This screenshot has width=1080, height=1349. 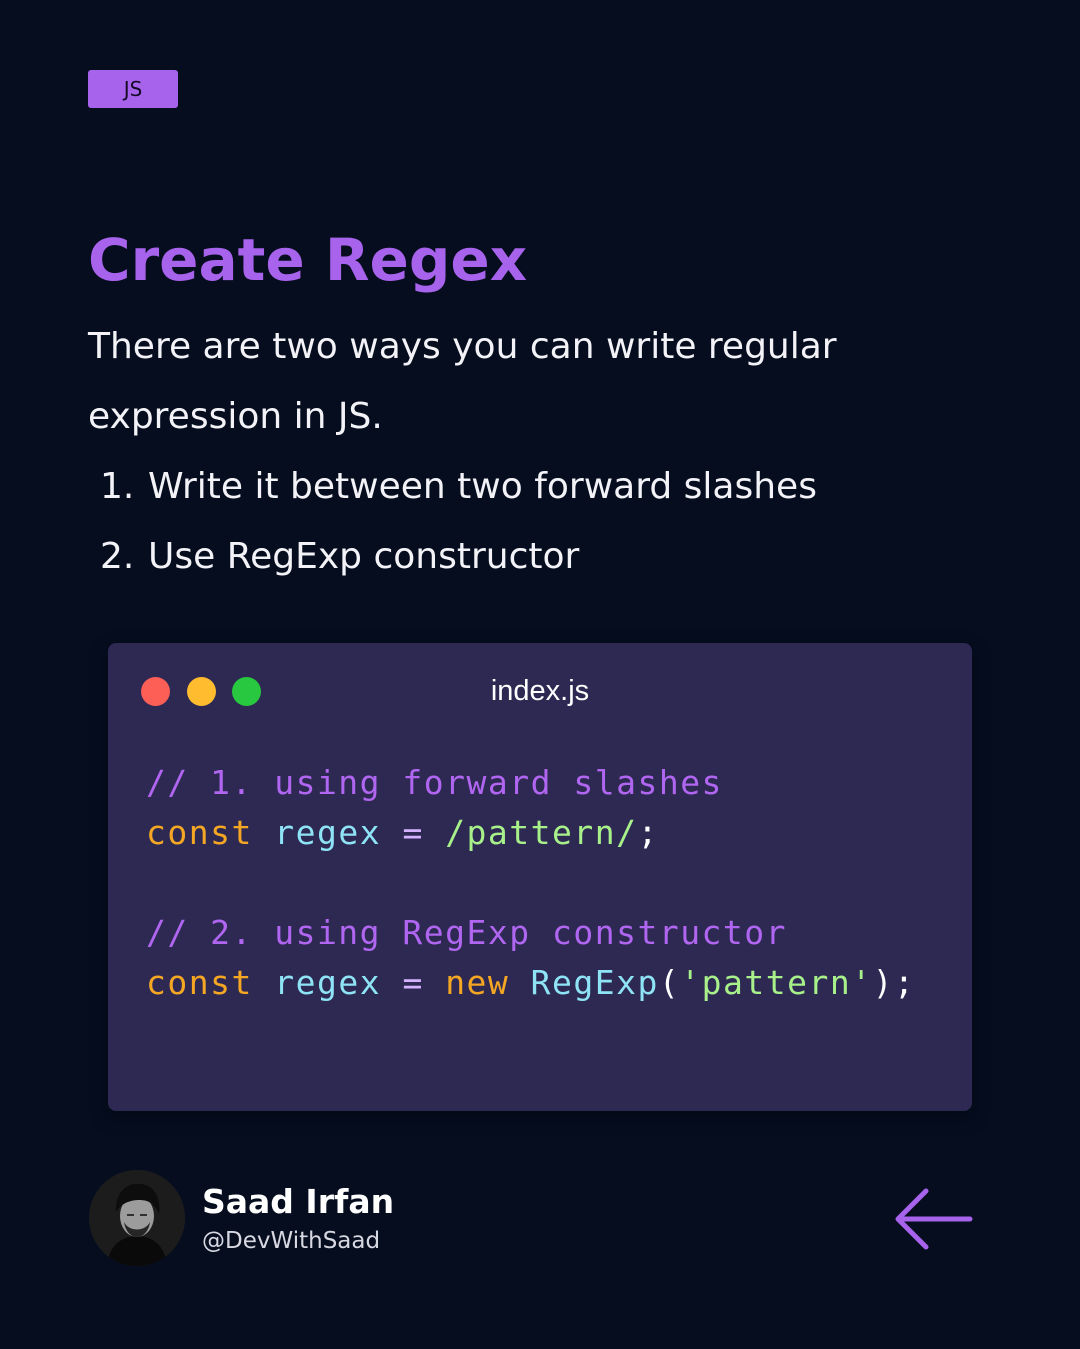 I want to click on code-token-comment: // 2. using RegExp constructor, so click(x=467, y=932).